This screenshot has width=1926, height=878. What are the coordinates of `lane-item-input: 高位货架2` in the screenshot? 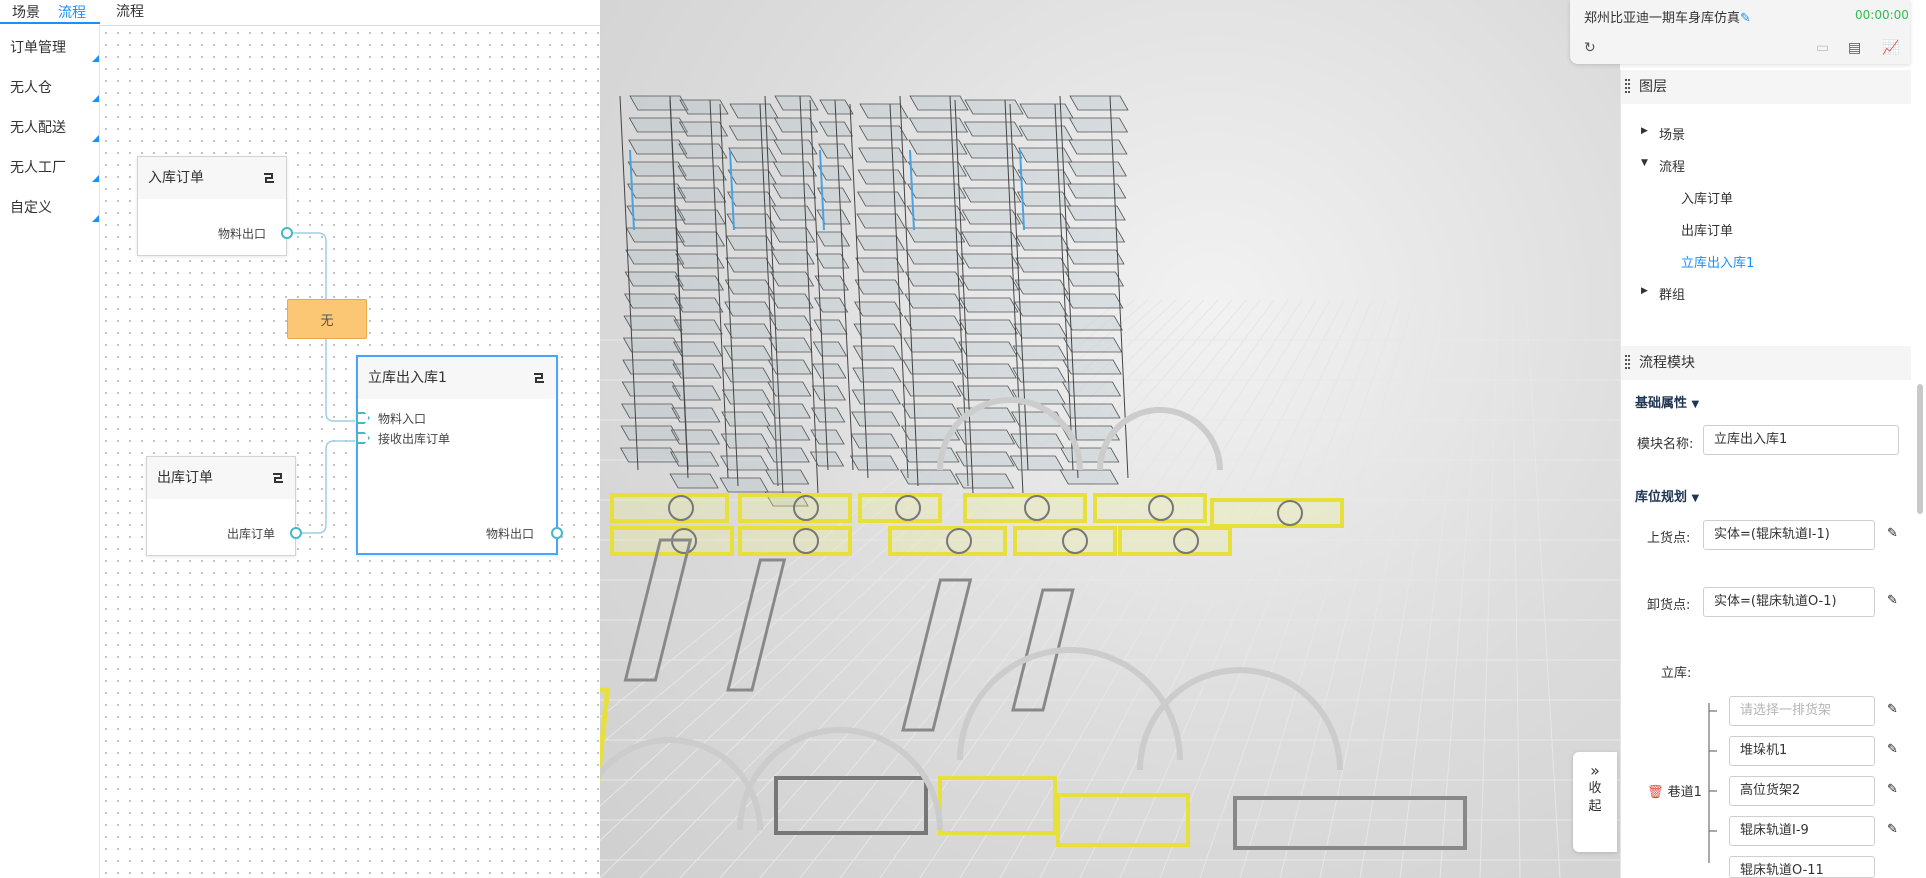 It's located at (1802, 791).